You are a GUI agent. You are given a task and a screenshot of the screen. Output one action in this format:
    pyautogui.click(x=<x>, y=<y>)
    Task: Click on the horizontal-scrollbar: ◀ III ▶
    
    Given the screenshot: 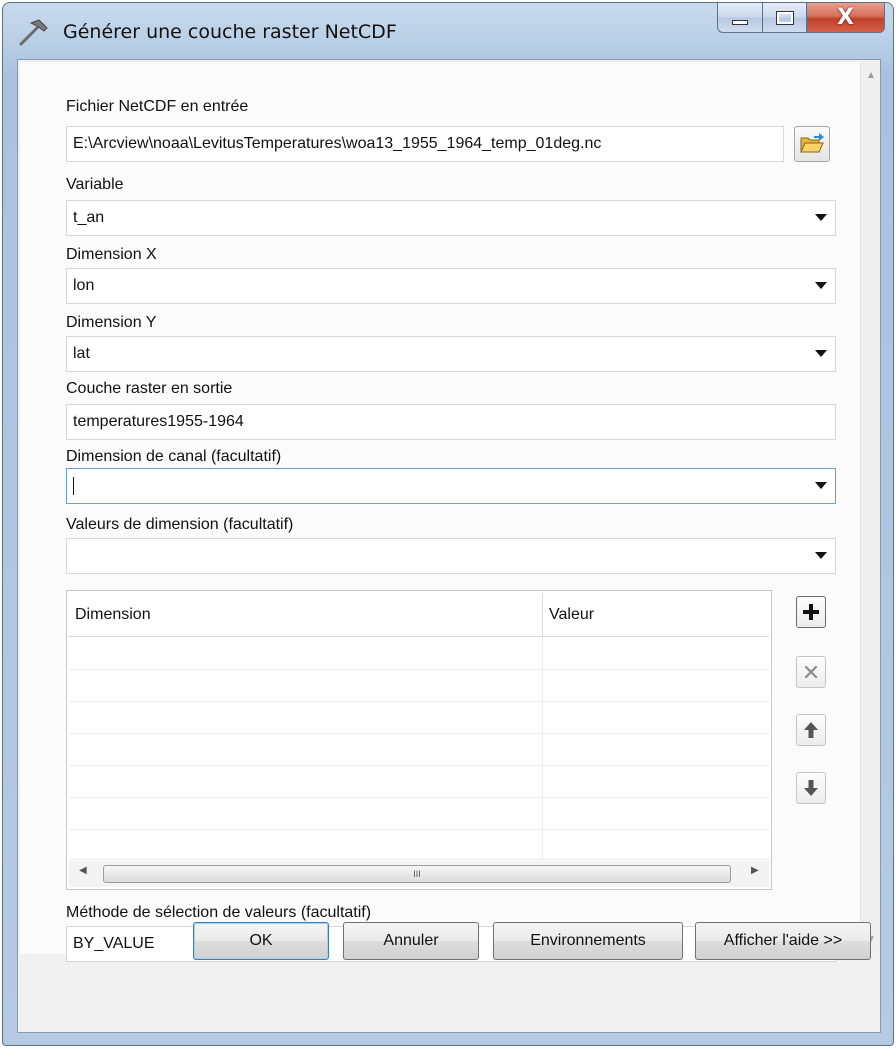 What is the action you would take?
    pyautogui.click(x=419, y=874)
    